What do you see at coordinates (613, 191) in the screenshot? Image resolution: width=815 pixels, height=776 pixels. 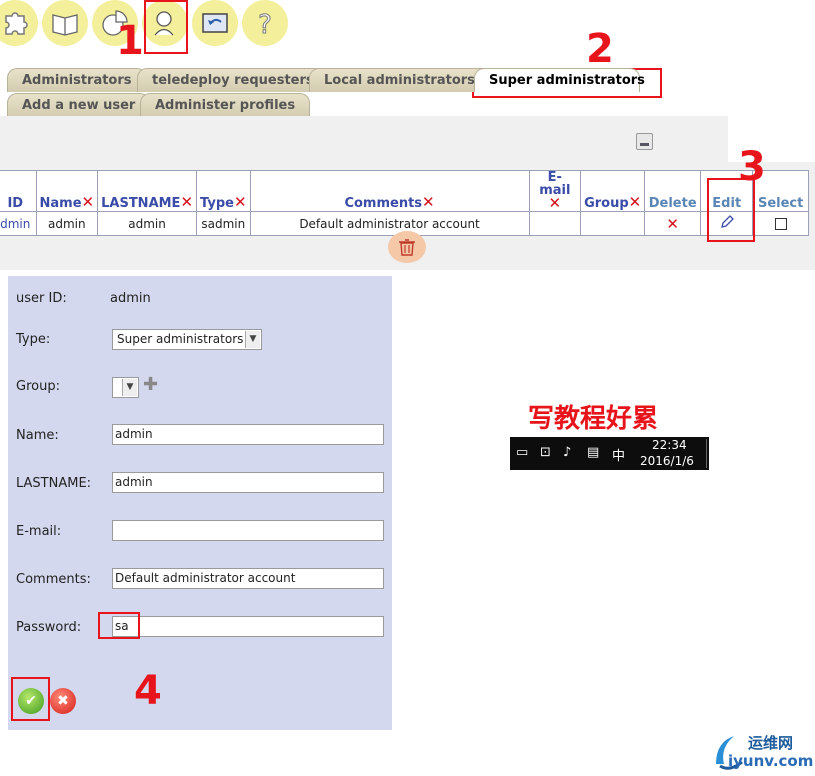 I see `col-header-group: Group✕` at bounding box center [613, 191].